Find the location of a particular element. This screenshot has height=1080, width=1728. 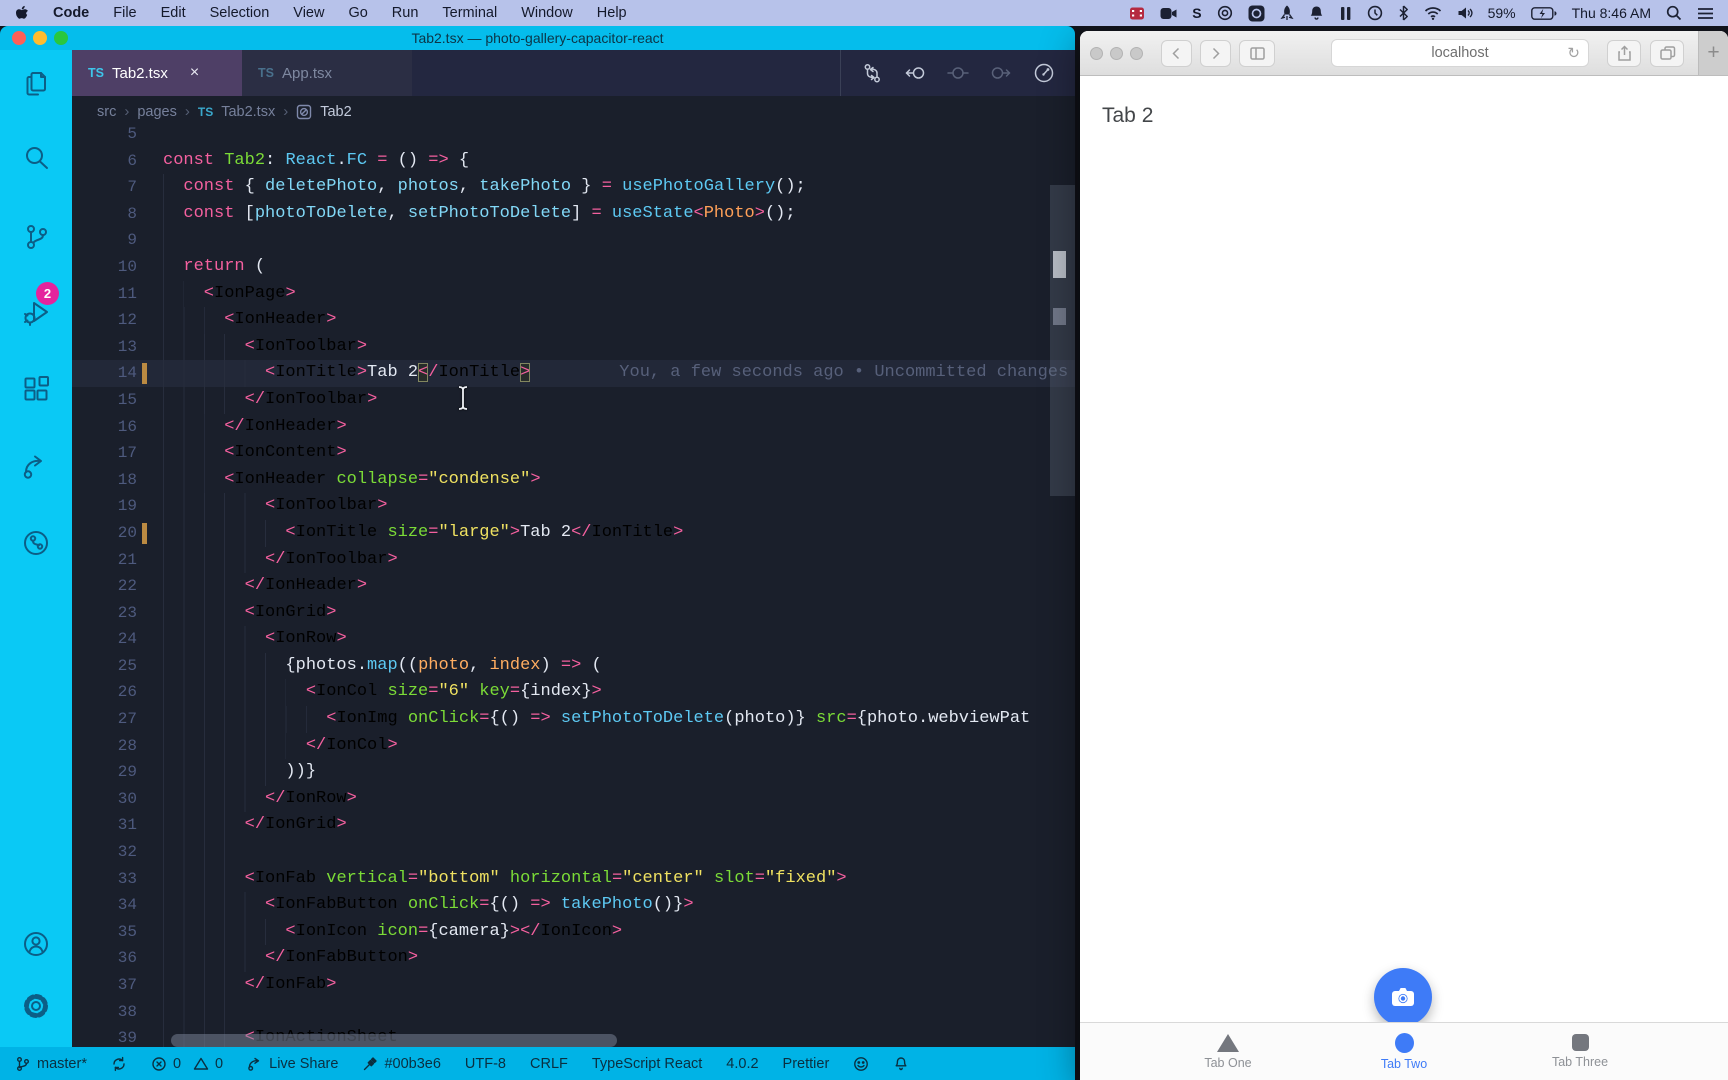

code-line-6: 6 const Tab2: React.FC = () => { is located at coordinates (573, 161).